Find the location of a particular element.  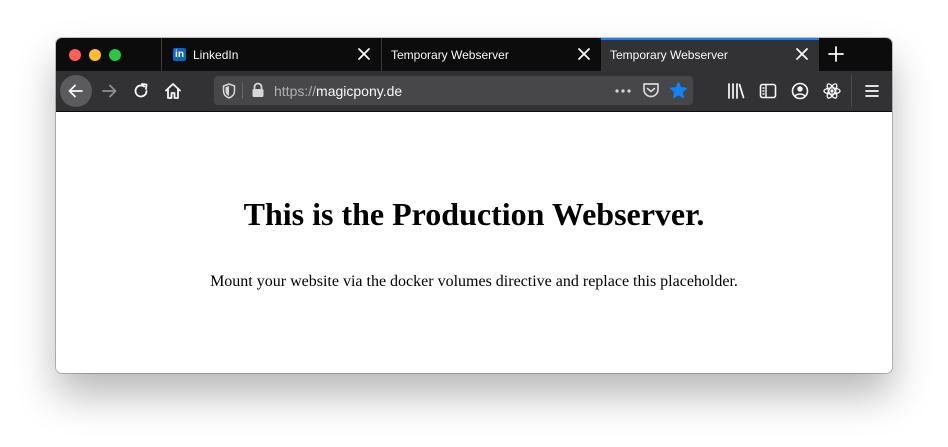

star-icon is located at coordinates (678, 90).